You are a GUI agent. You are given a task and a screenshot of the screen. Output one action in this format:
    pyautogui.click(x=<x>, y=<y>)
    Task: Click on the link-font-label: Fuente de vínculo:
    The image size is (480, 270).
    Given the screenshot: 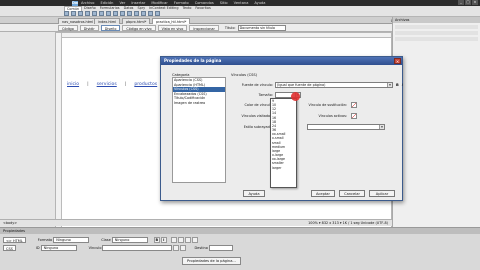 What is the action you would take?
    pyautogui.click(x=257, y=85)
    